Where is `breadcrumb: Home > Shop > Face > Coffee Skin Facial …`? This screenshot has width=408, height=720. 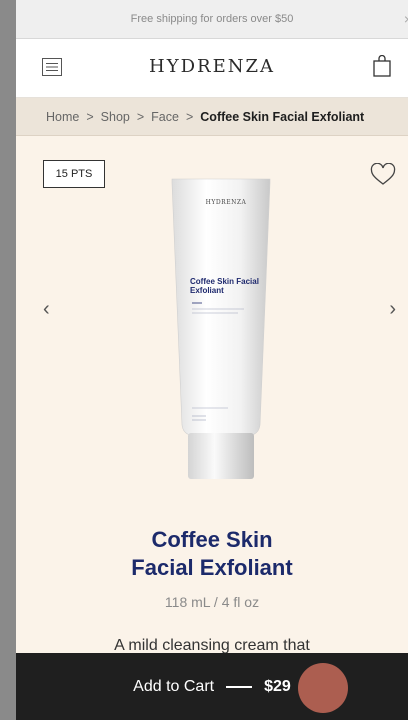 breadcrumb: Home > Shop > Face > Coffee Skin Facial … is located at coordinates (212, 117).